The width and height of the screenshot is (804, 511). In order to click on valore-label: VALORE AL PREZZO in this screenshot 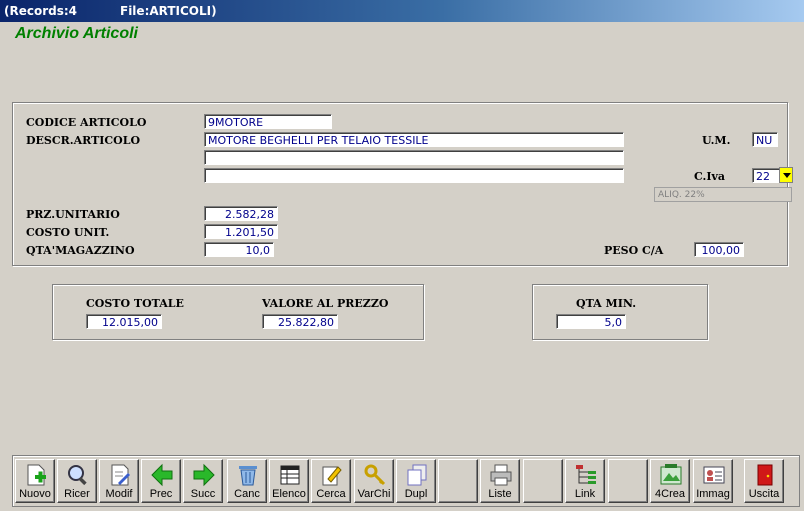, I will do `click(325, 303)`.